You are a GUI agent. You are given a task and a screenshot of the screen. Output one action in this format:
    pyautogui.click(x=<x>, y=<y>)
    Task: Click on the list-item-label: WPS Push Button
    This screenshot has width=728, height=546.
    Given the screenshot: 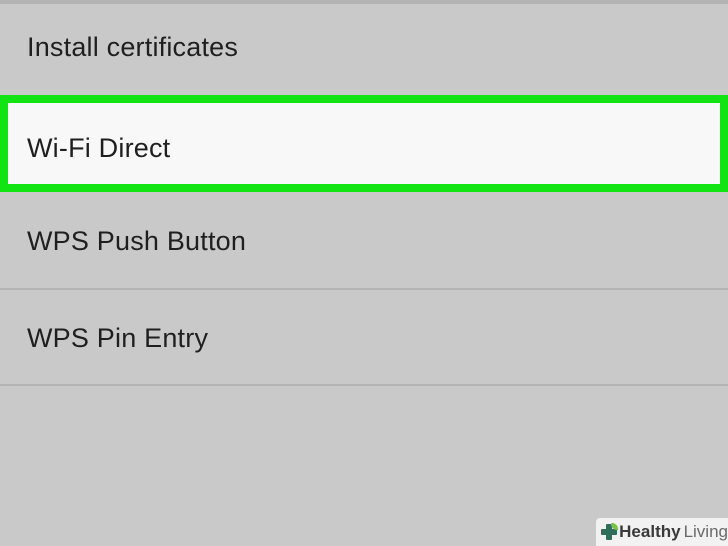 What is the action you would take?
    pyautogui.click(x=137, y=241)
    